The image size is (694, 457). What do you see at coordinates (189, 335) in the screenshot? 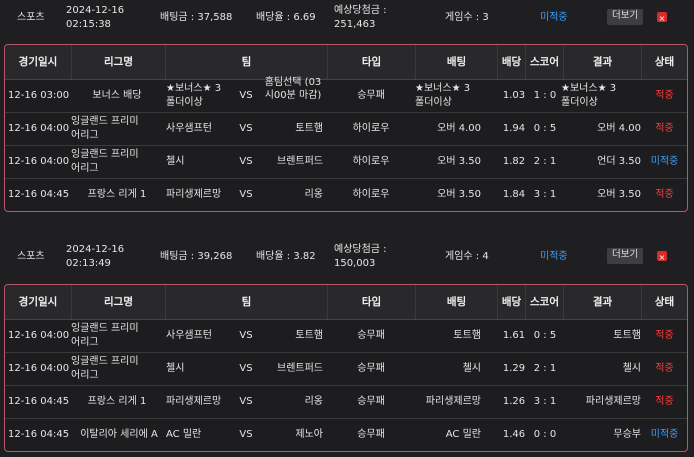
I see `row-home-team: 사우샘프턴` at bounding box center [189, 335].